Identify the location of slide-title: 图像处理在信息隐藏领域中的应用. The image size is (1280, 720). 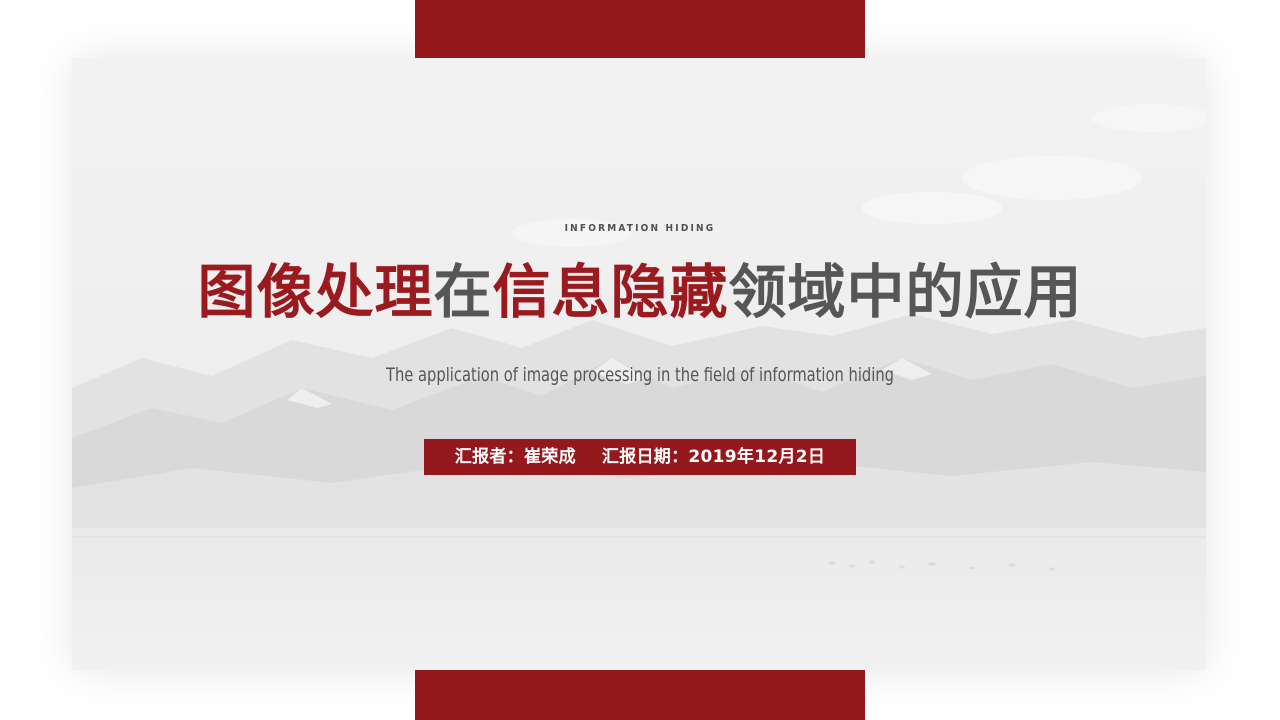
(640, 292).